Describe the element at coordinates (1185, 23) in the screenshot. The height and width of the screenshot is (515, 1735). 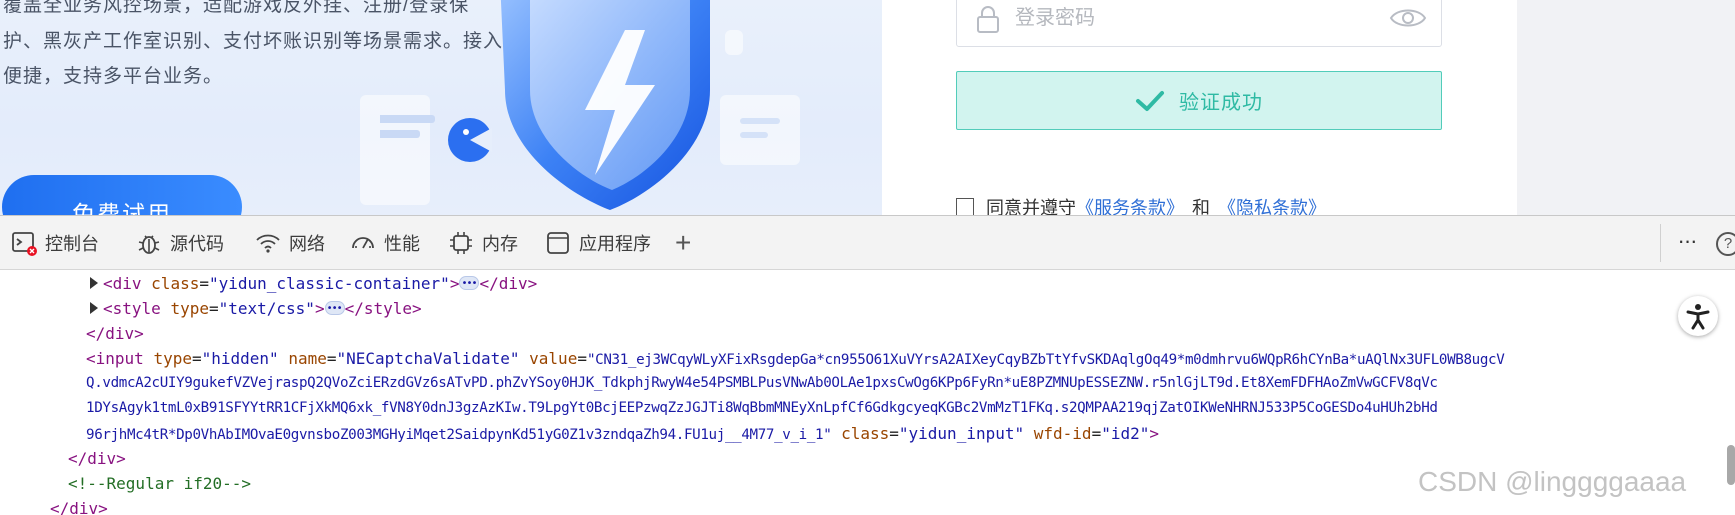
I see `password-input` at that location.